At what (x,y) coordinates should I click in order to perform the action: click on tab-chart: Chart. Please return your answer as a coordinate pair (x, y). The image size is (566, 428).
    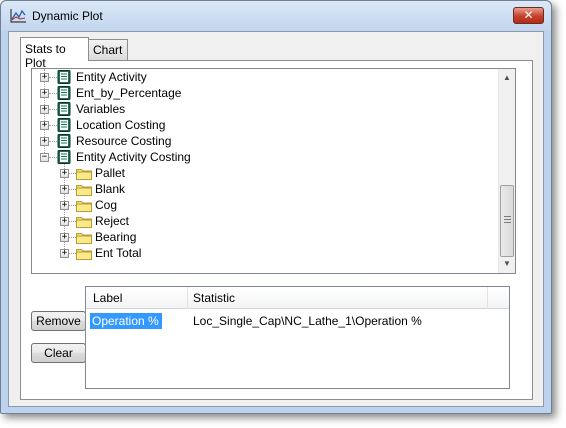
    Looking at the image, I should click on (108, 49).